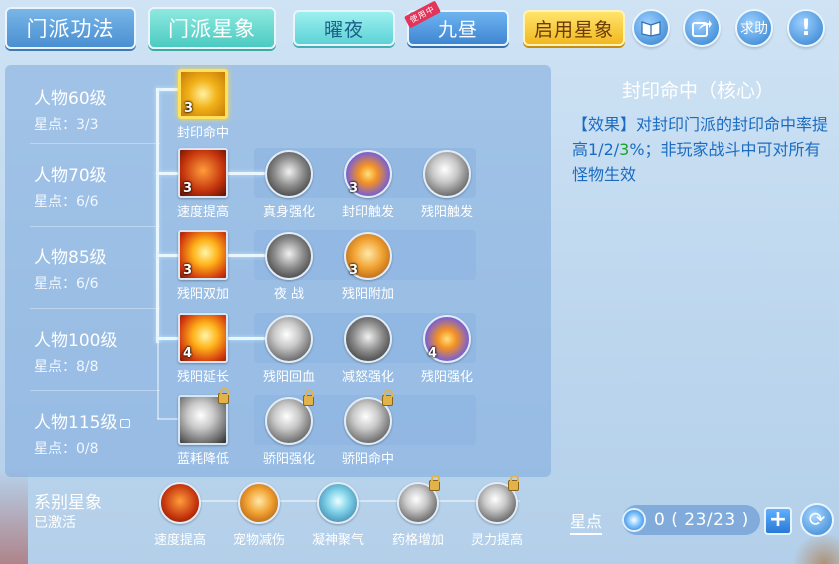  Describe the element at coordinates (289, 417) in the screenshot. I see `blaze-boost-icon` at that location.